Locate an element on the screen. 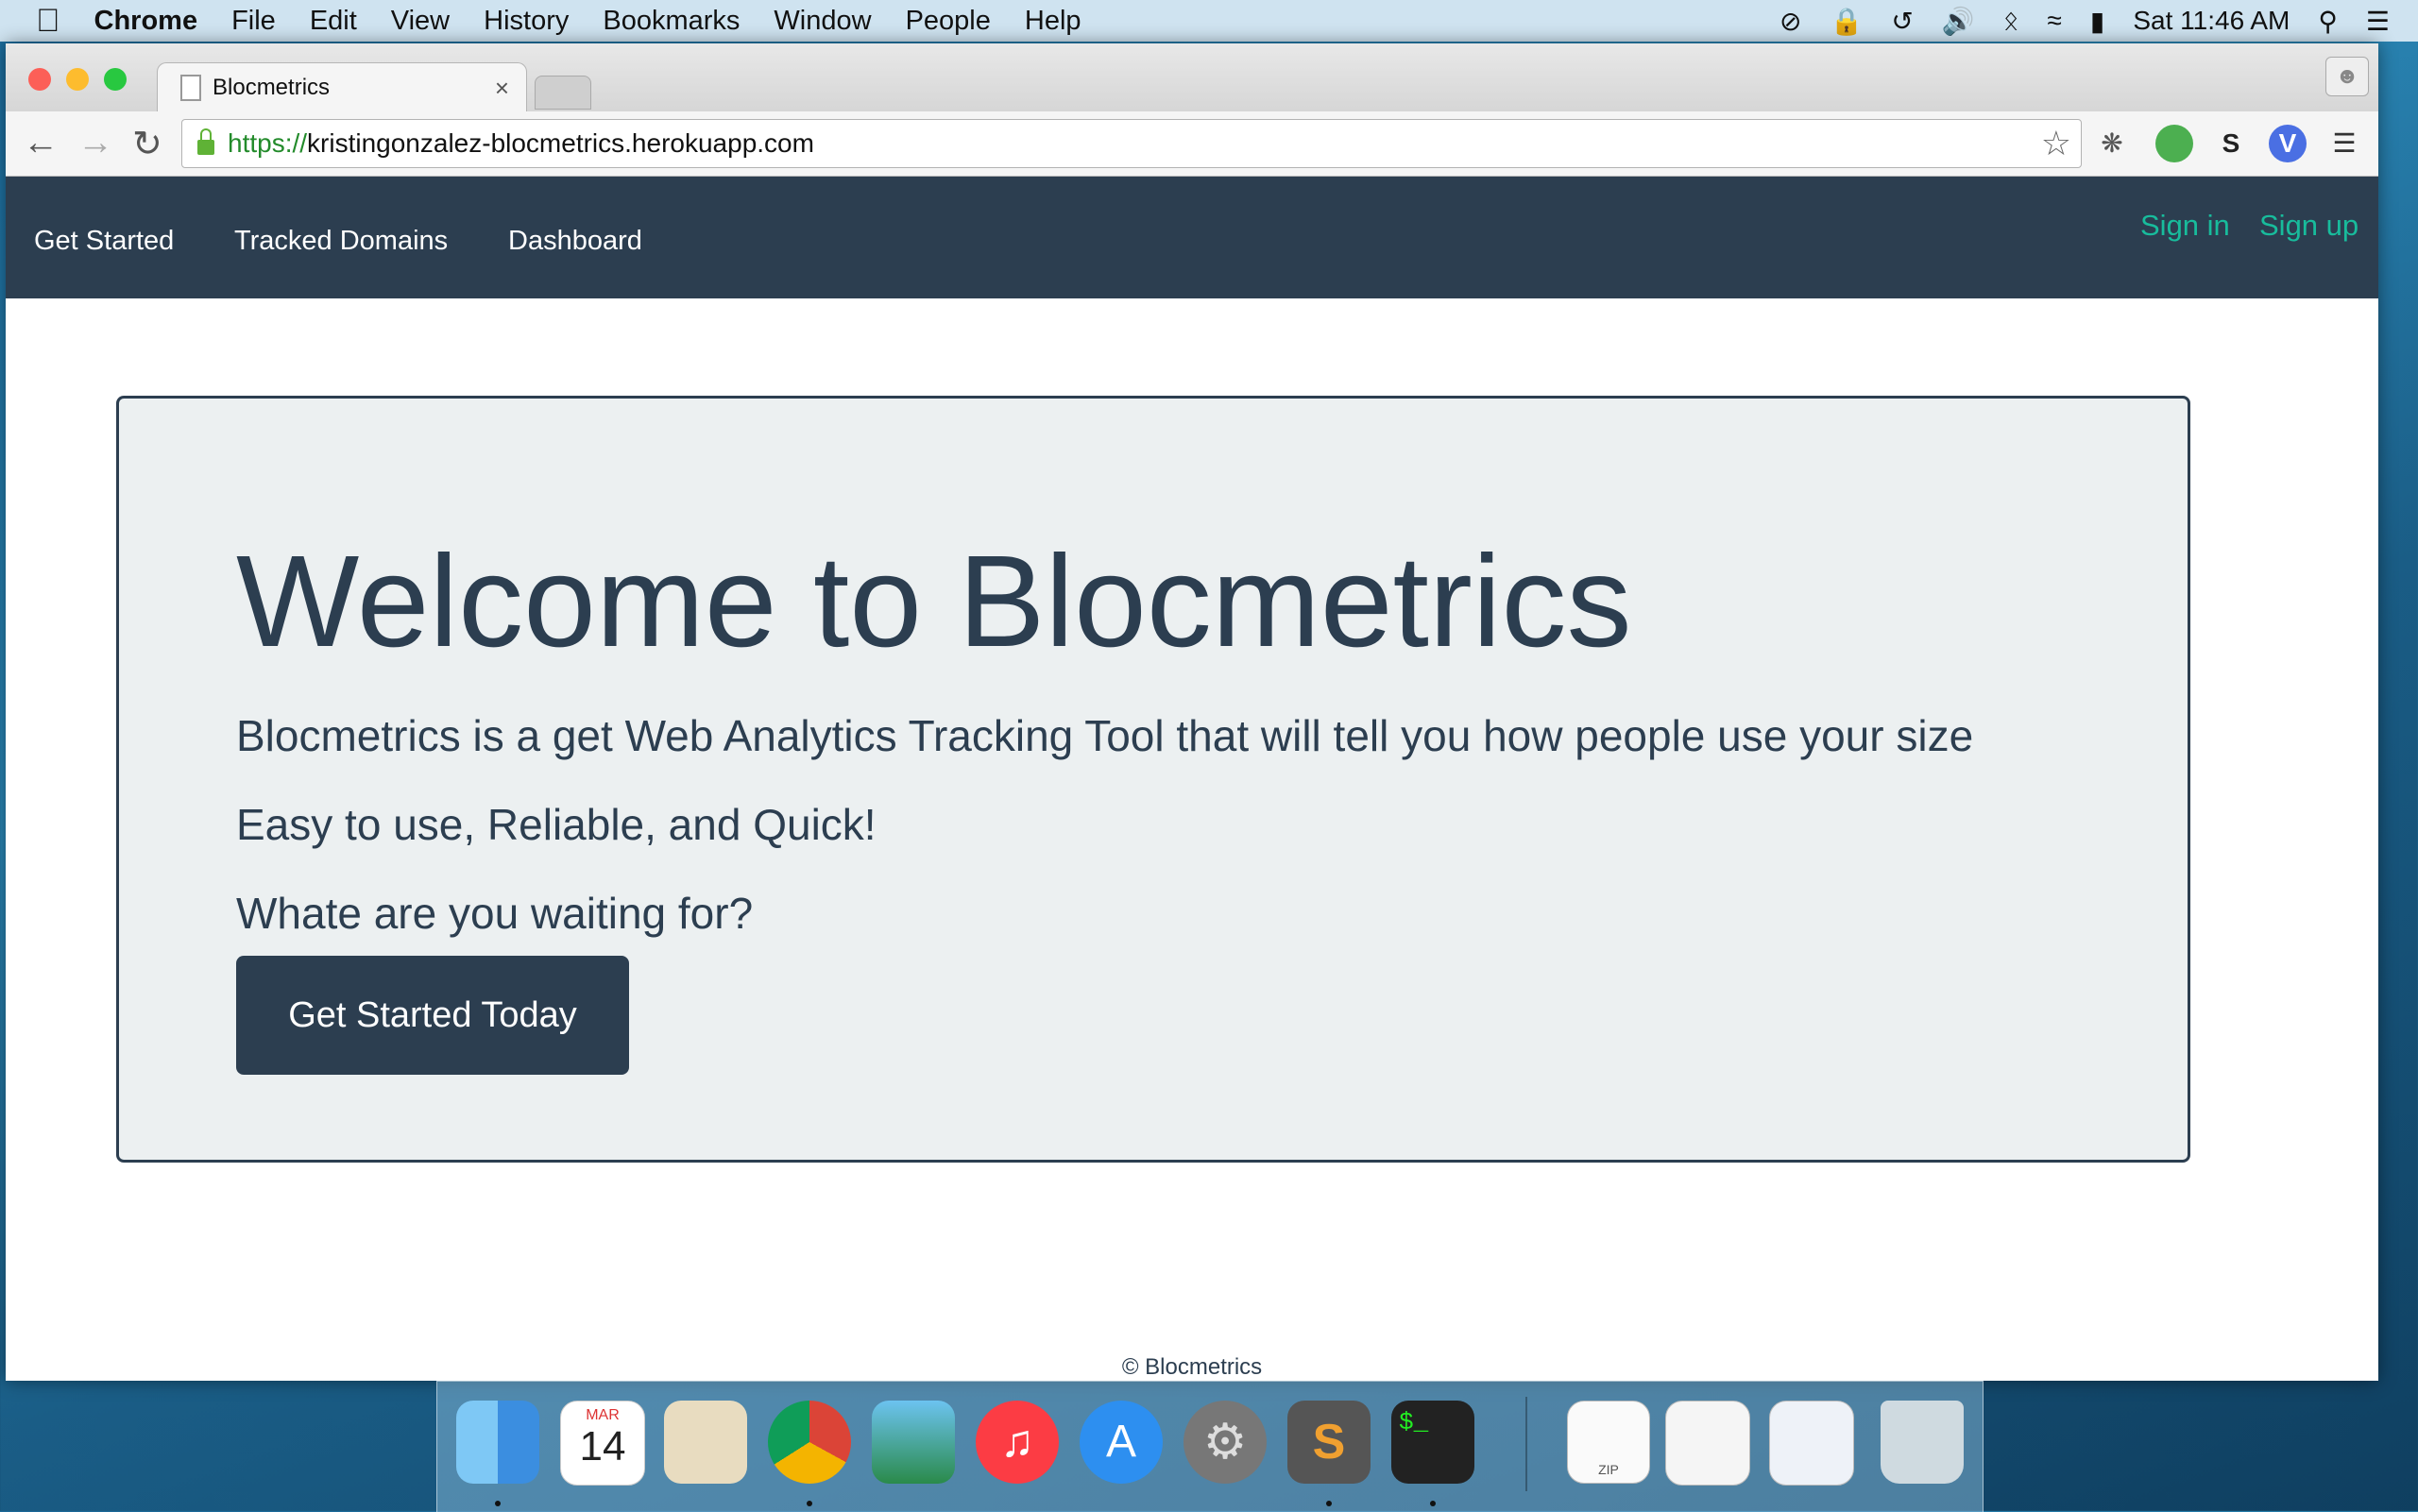 This screenshot has width=2418, height=1512. calendar-day: 14 is located at coordinates (603, 1446).